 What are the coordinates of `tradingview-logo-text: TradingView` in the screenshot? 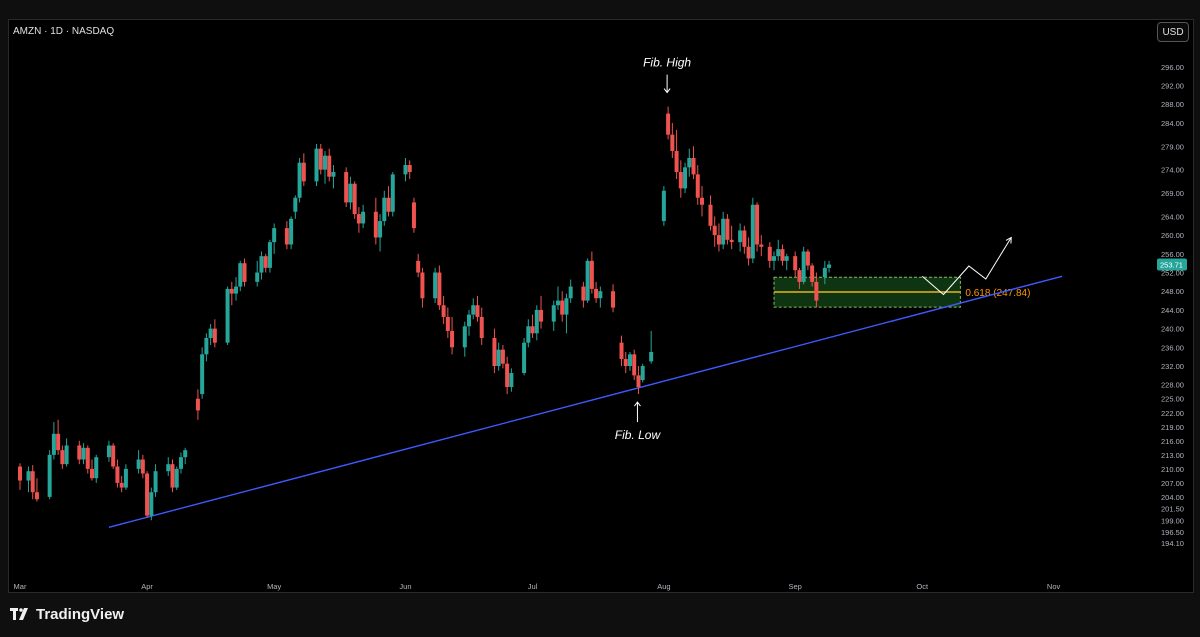 It's located at (80, 614).